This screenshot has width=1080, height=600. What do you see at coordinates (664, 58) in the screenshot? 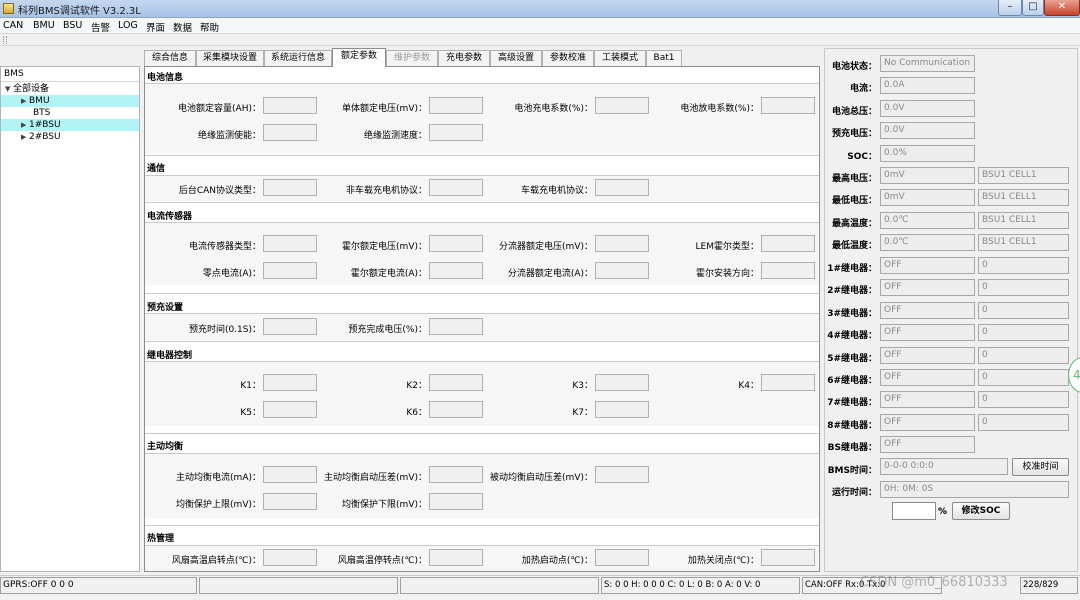
I see `tab-bat1: Bat1` at bounding box center [664, 58].